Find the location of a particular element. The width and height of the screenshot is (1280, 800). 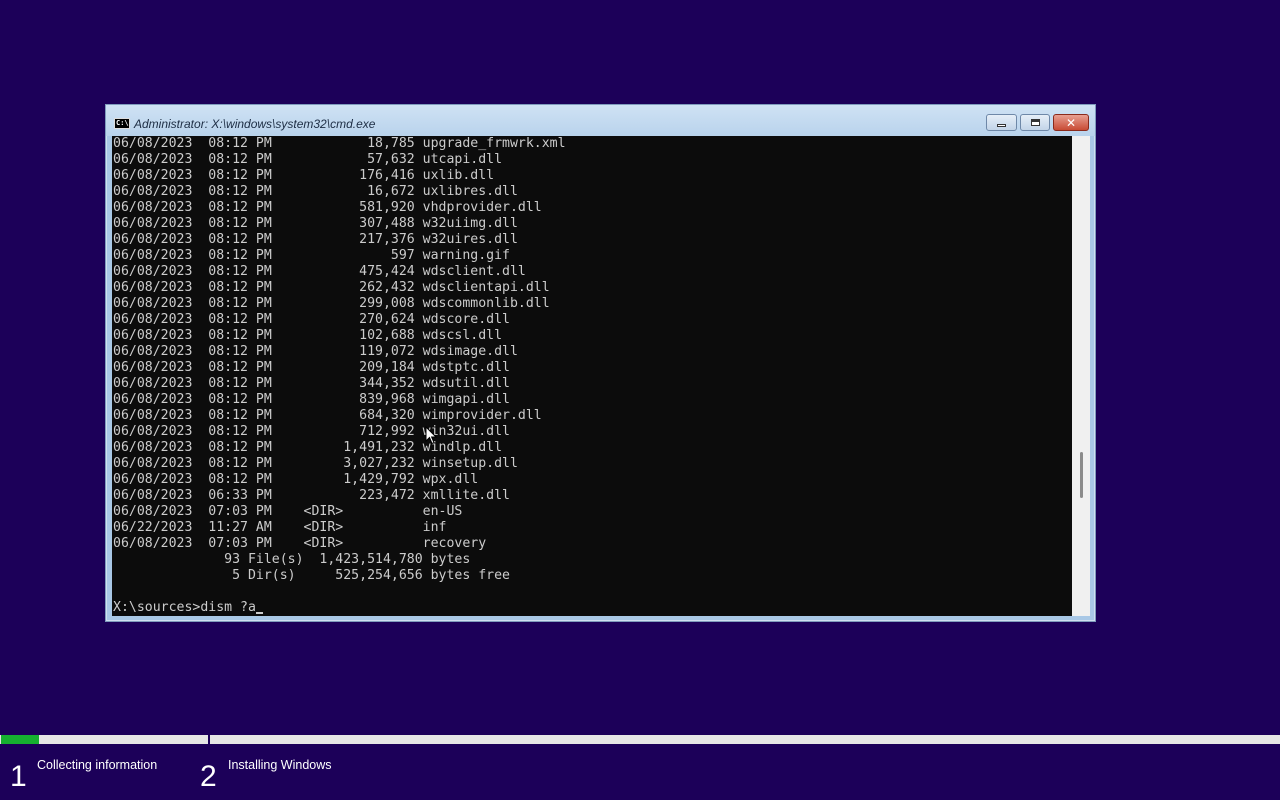

step-number: 2 is located at coordinates (208, 776).